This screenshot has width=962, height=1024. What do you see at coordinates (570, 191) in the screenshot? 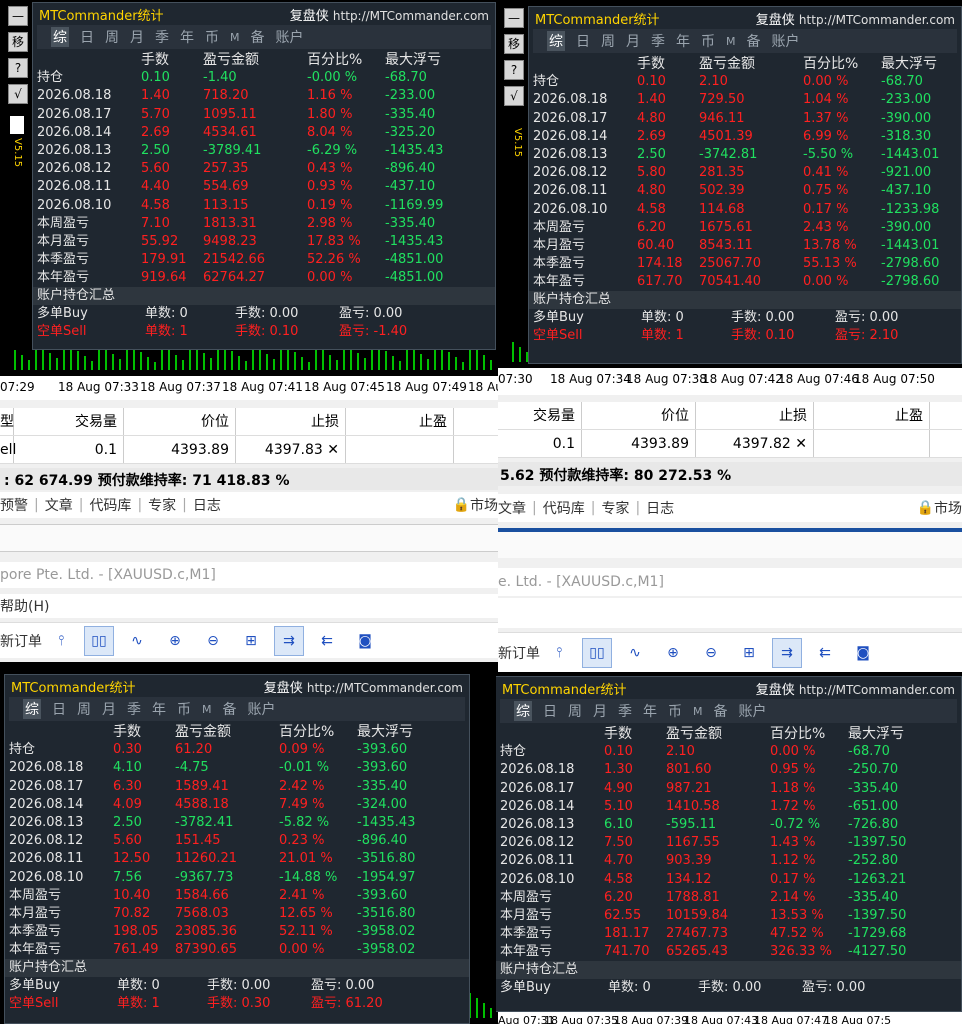
I see `row-label: 2026.08.11` at bounding box center [570, 191].